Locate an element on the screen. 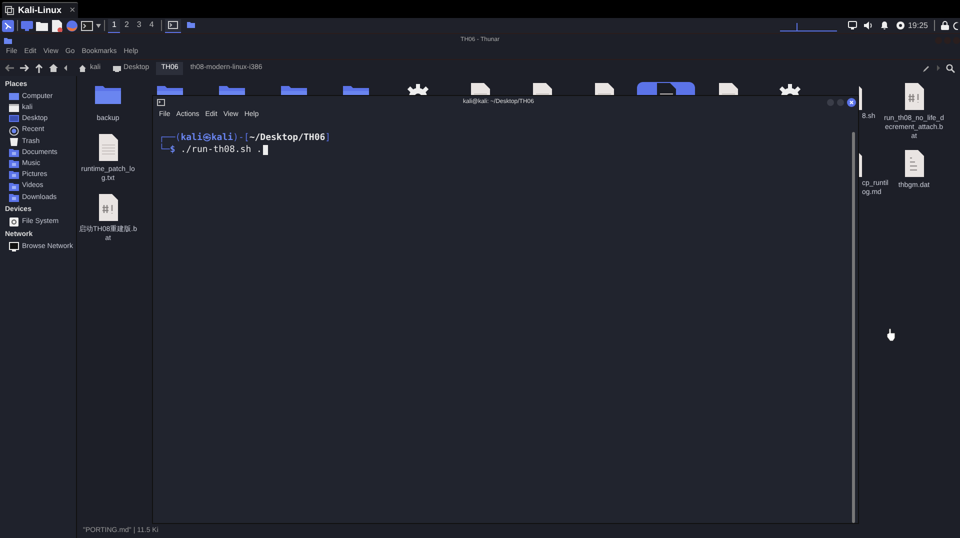 The image size is (960, 538). tab-label: Kali-Linux is located at coordinates (40, 10).